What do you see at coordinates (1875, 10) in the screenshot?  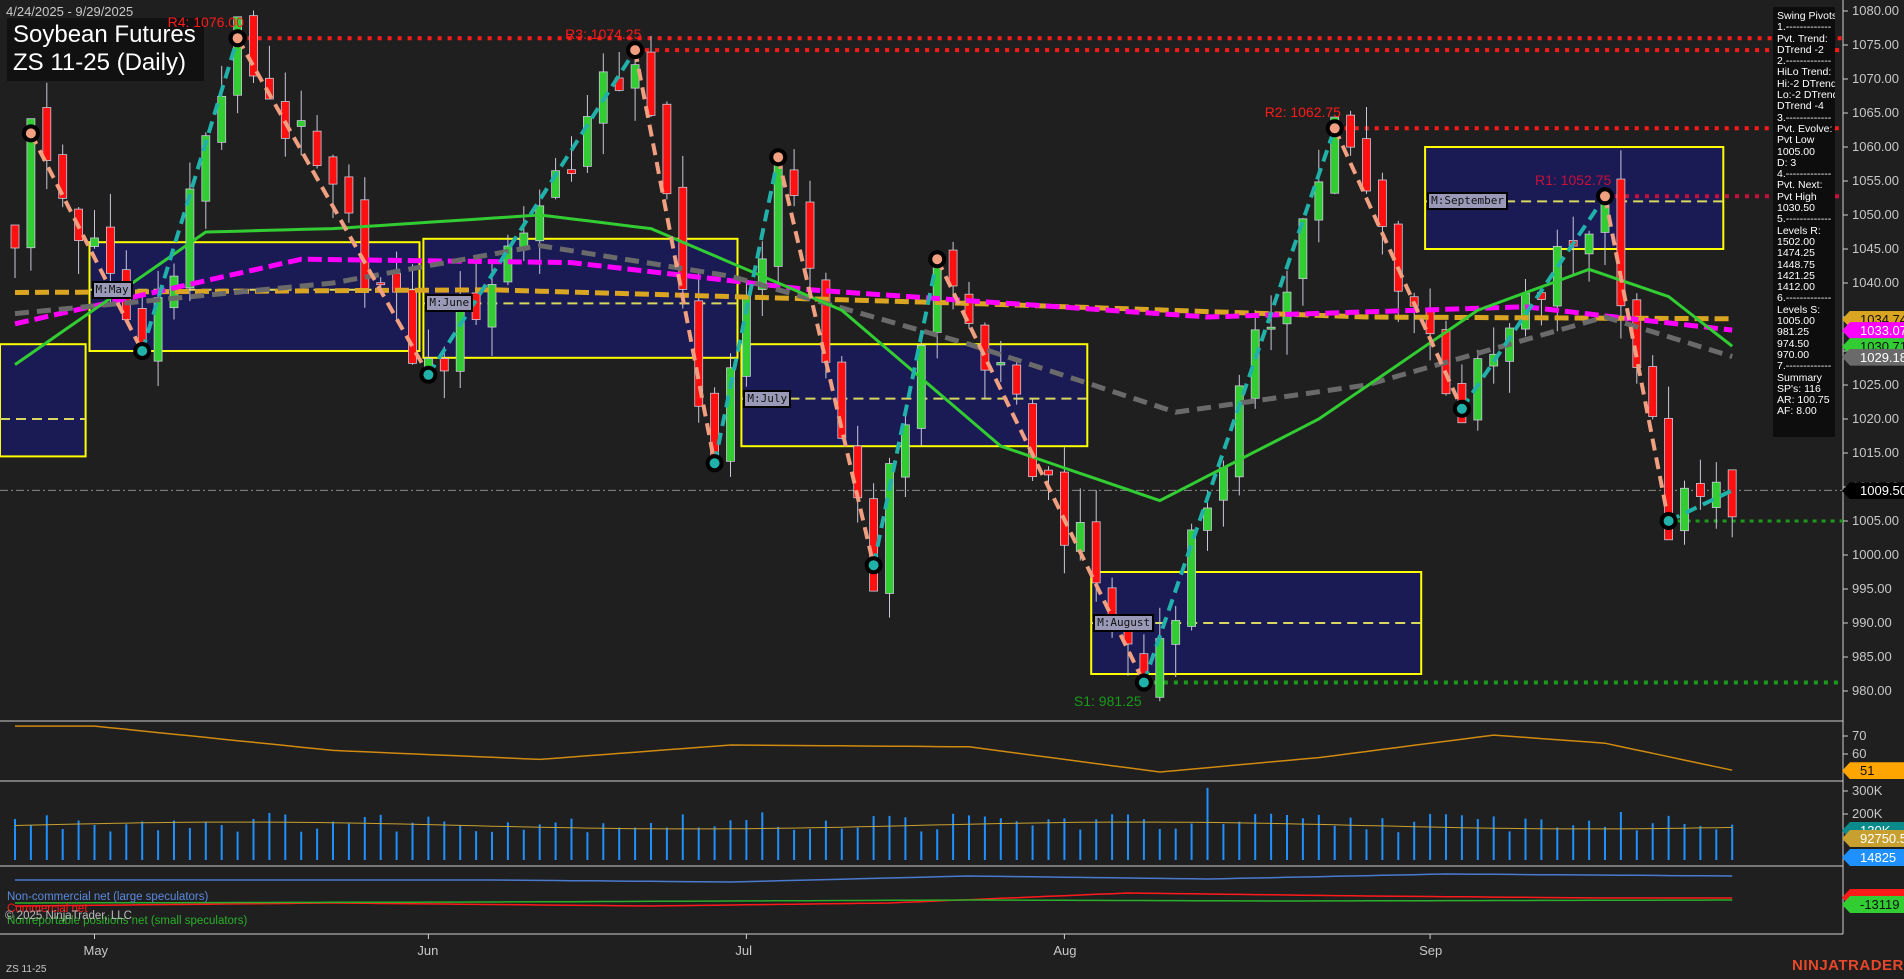 I see `price-tick-label: 1080.00` at bounding box center [1875, 10].